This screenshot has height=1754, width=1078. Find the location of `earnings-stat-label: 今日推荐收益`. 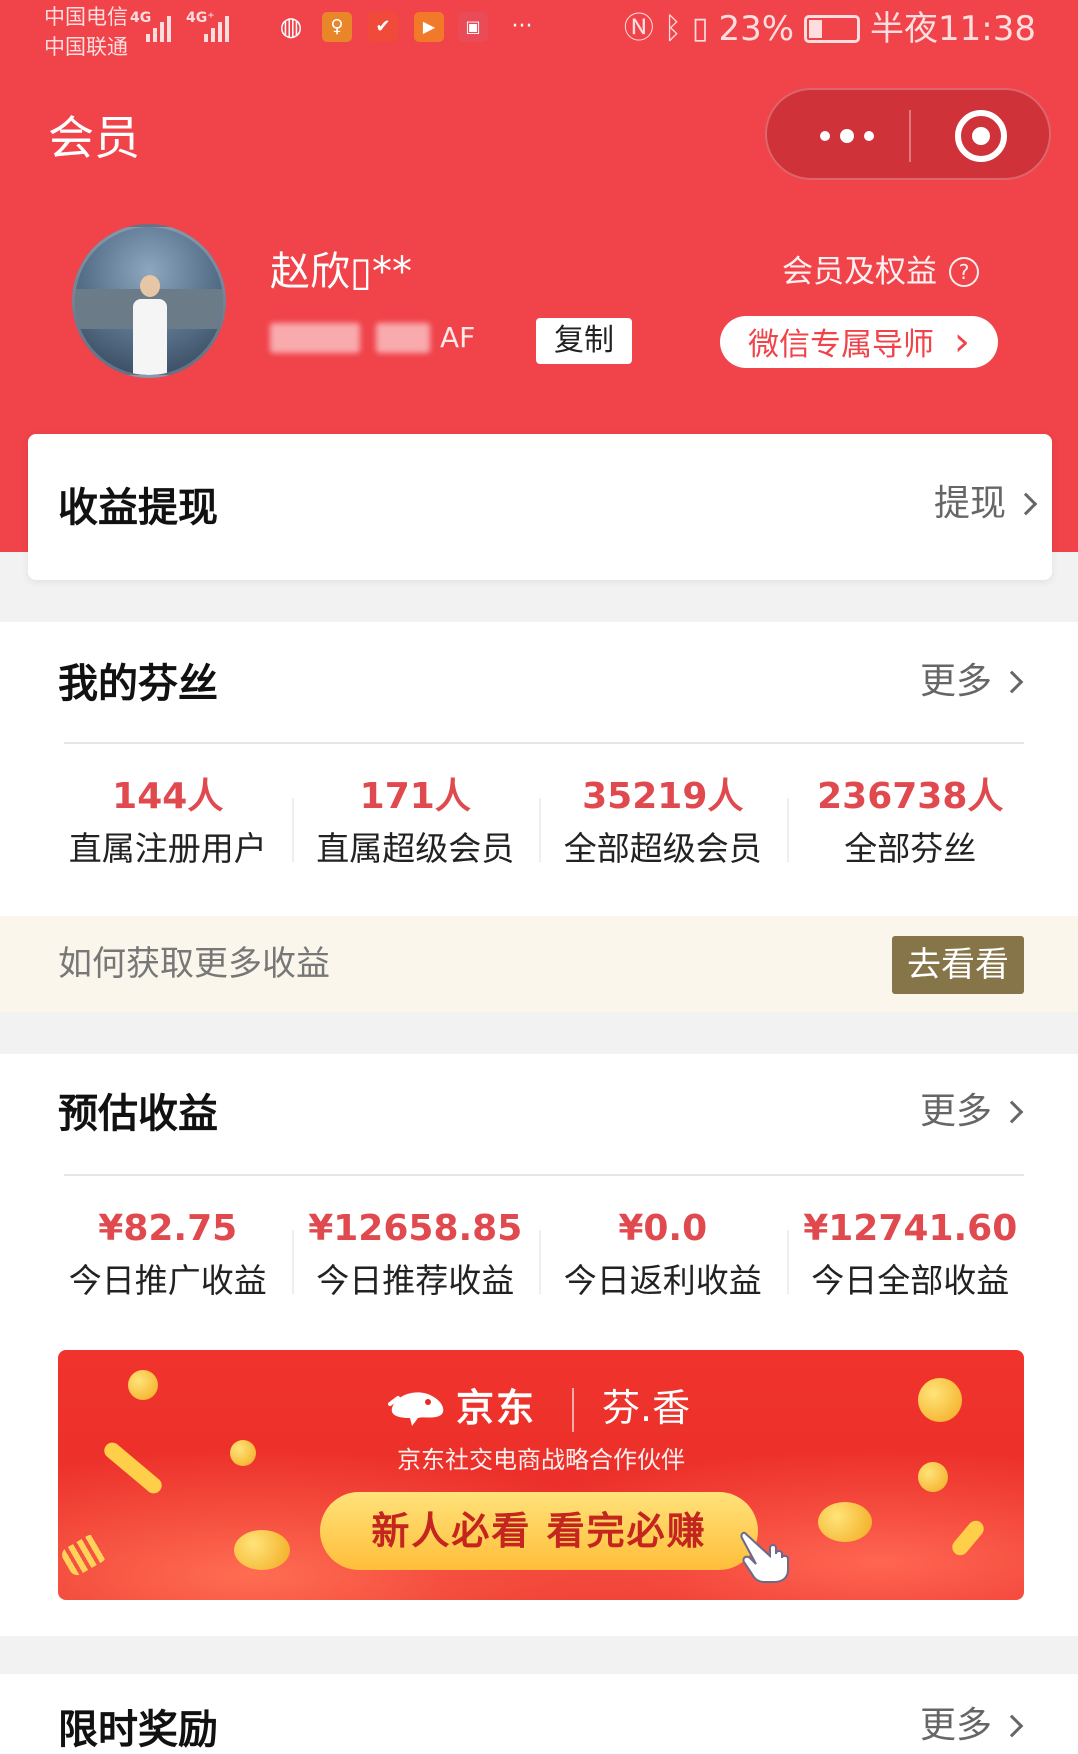

earnings-stat-label: 今日推荐收益 is located at coordinates (415, 1280).